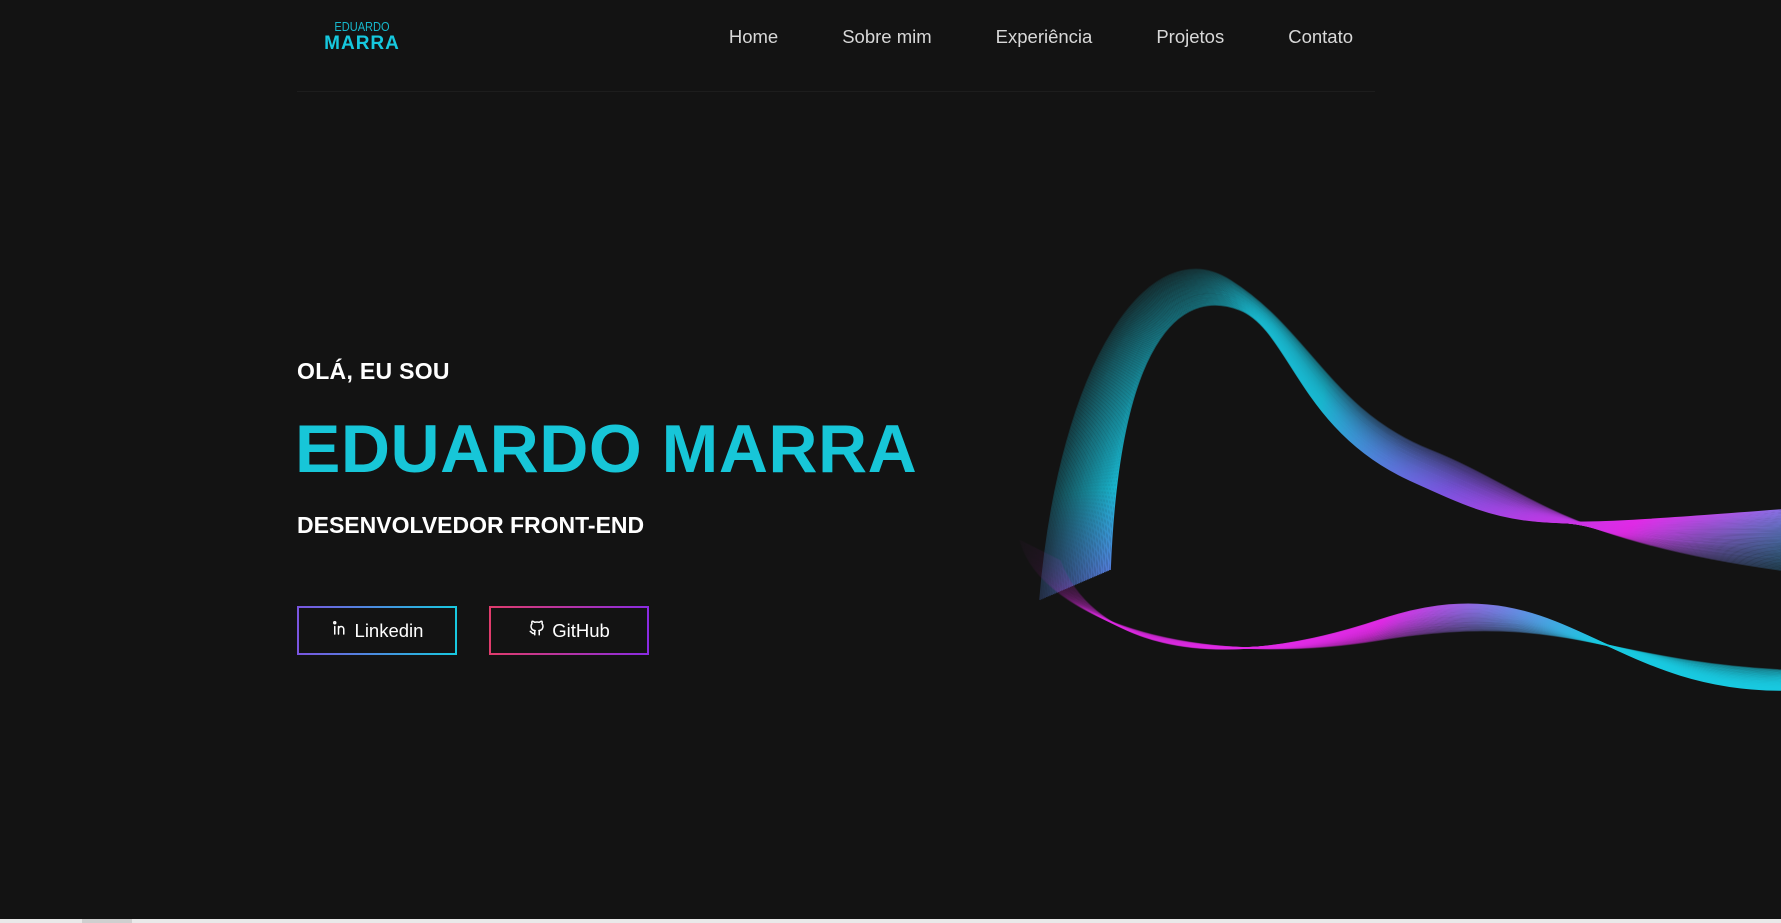  What do you see at coordinates (1320, 37) in the screenshot?
I see `nav-contato: Contato` at bounding box center [1320, 37].